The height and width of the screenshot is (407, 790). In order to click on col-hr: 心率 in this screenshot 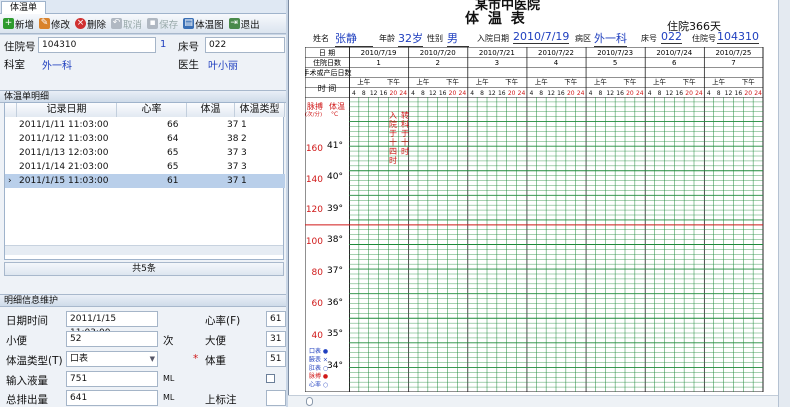, I will do `click(152, 110)`.